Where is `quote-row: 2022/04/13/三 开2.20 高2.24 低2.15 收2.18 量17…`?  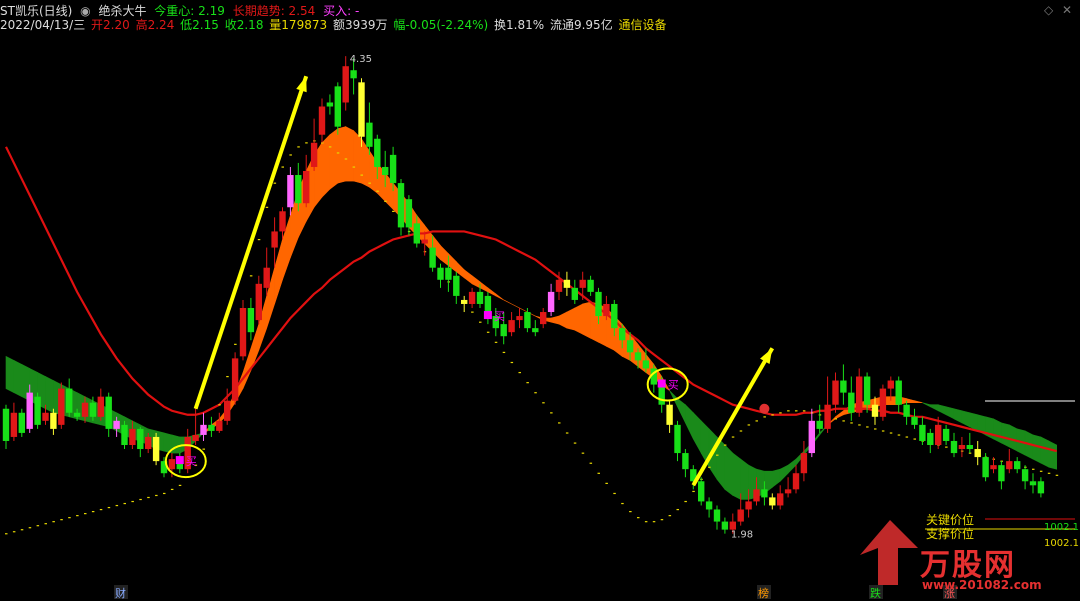
quote-row: 2022/04/13/三 开2.20 高2.24 低2.15 收2.18 量17… is located at coordinates (335, 24).